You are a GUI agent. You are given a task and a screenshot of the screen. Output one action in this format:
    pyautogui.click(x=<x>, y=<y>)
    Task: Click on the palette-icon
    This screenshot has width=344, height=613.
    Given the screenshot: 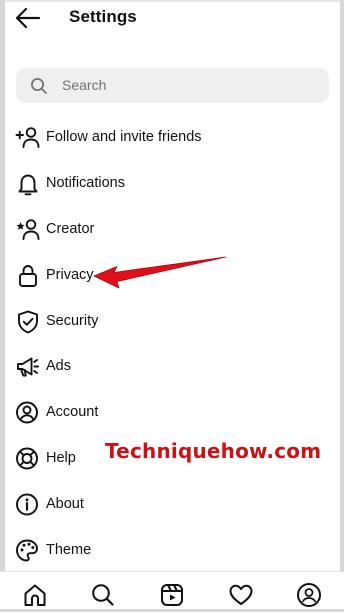 What is the action you would take?
    pyautogui.click(x=28, y=551)
    